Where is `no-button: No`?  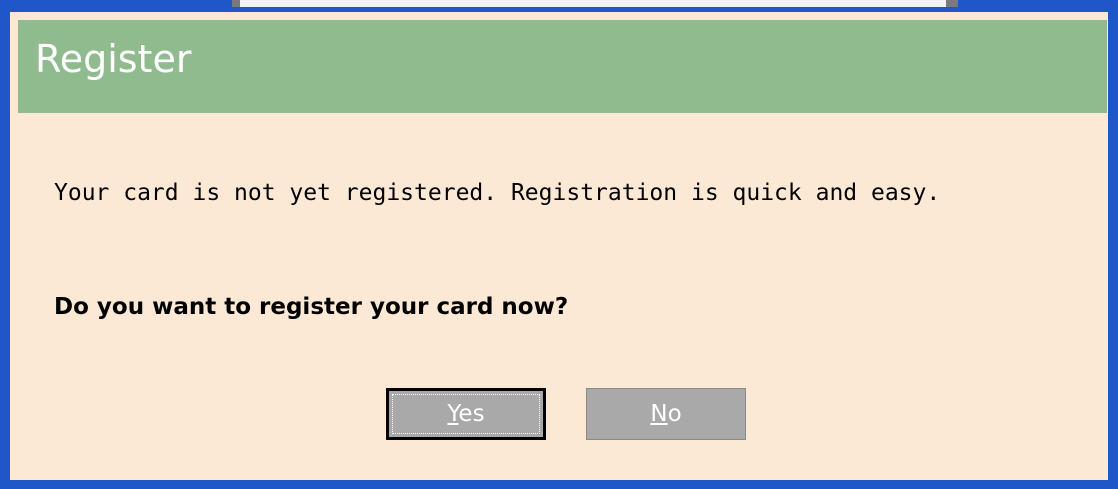
no-button: No is located at coordinates (666, 414).